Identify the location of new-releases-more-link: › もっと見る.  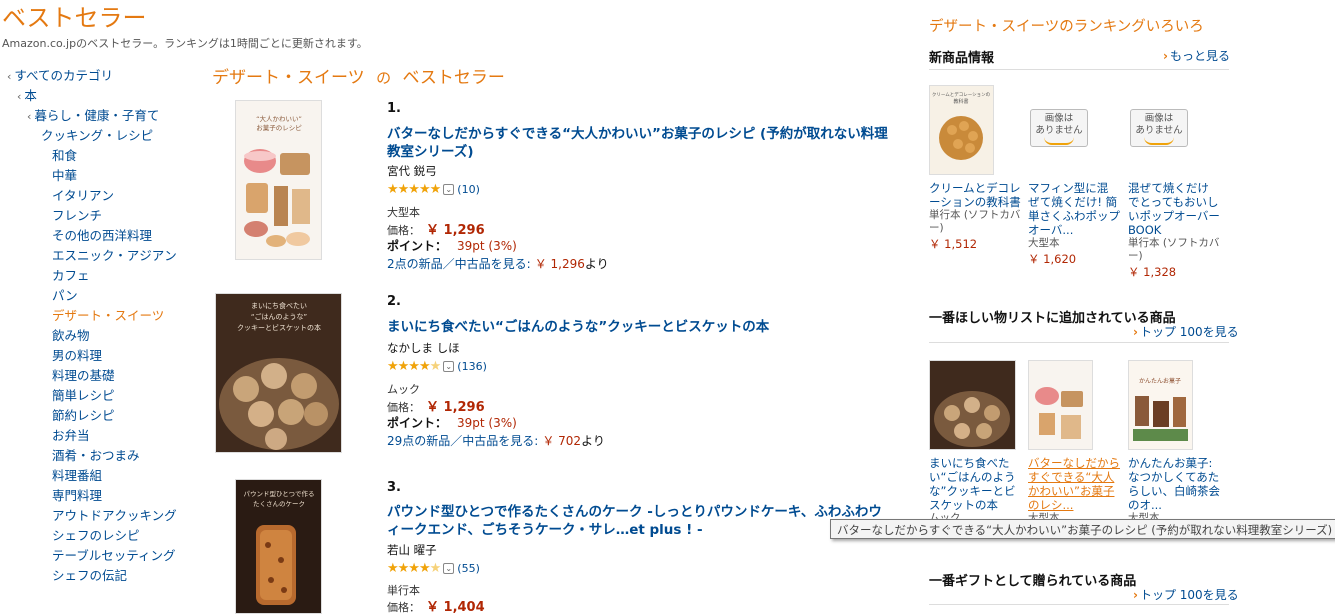
(1196, 55).